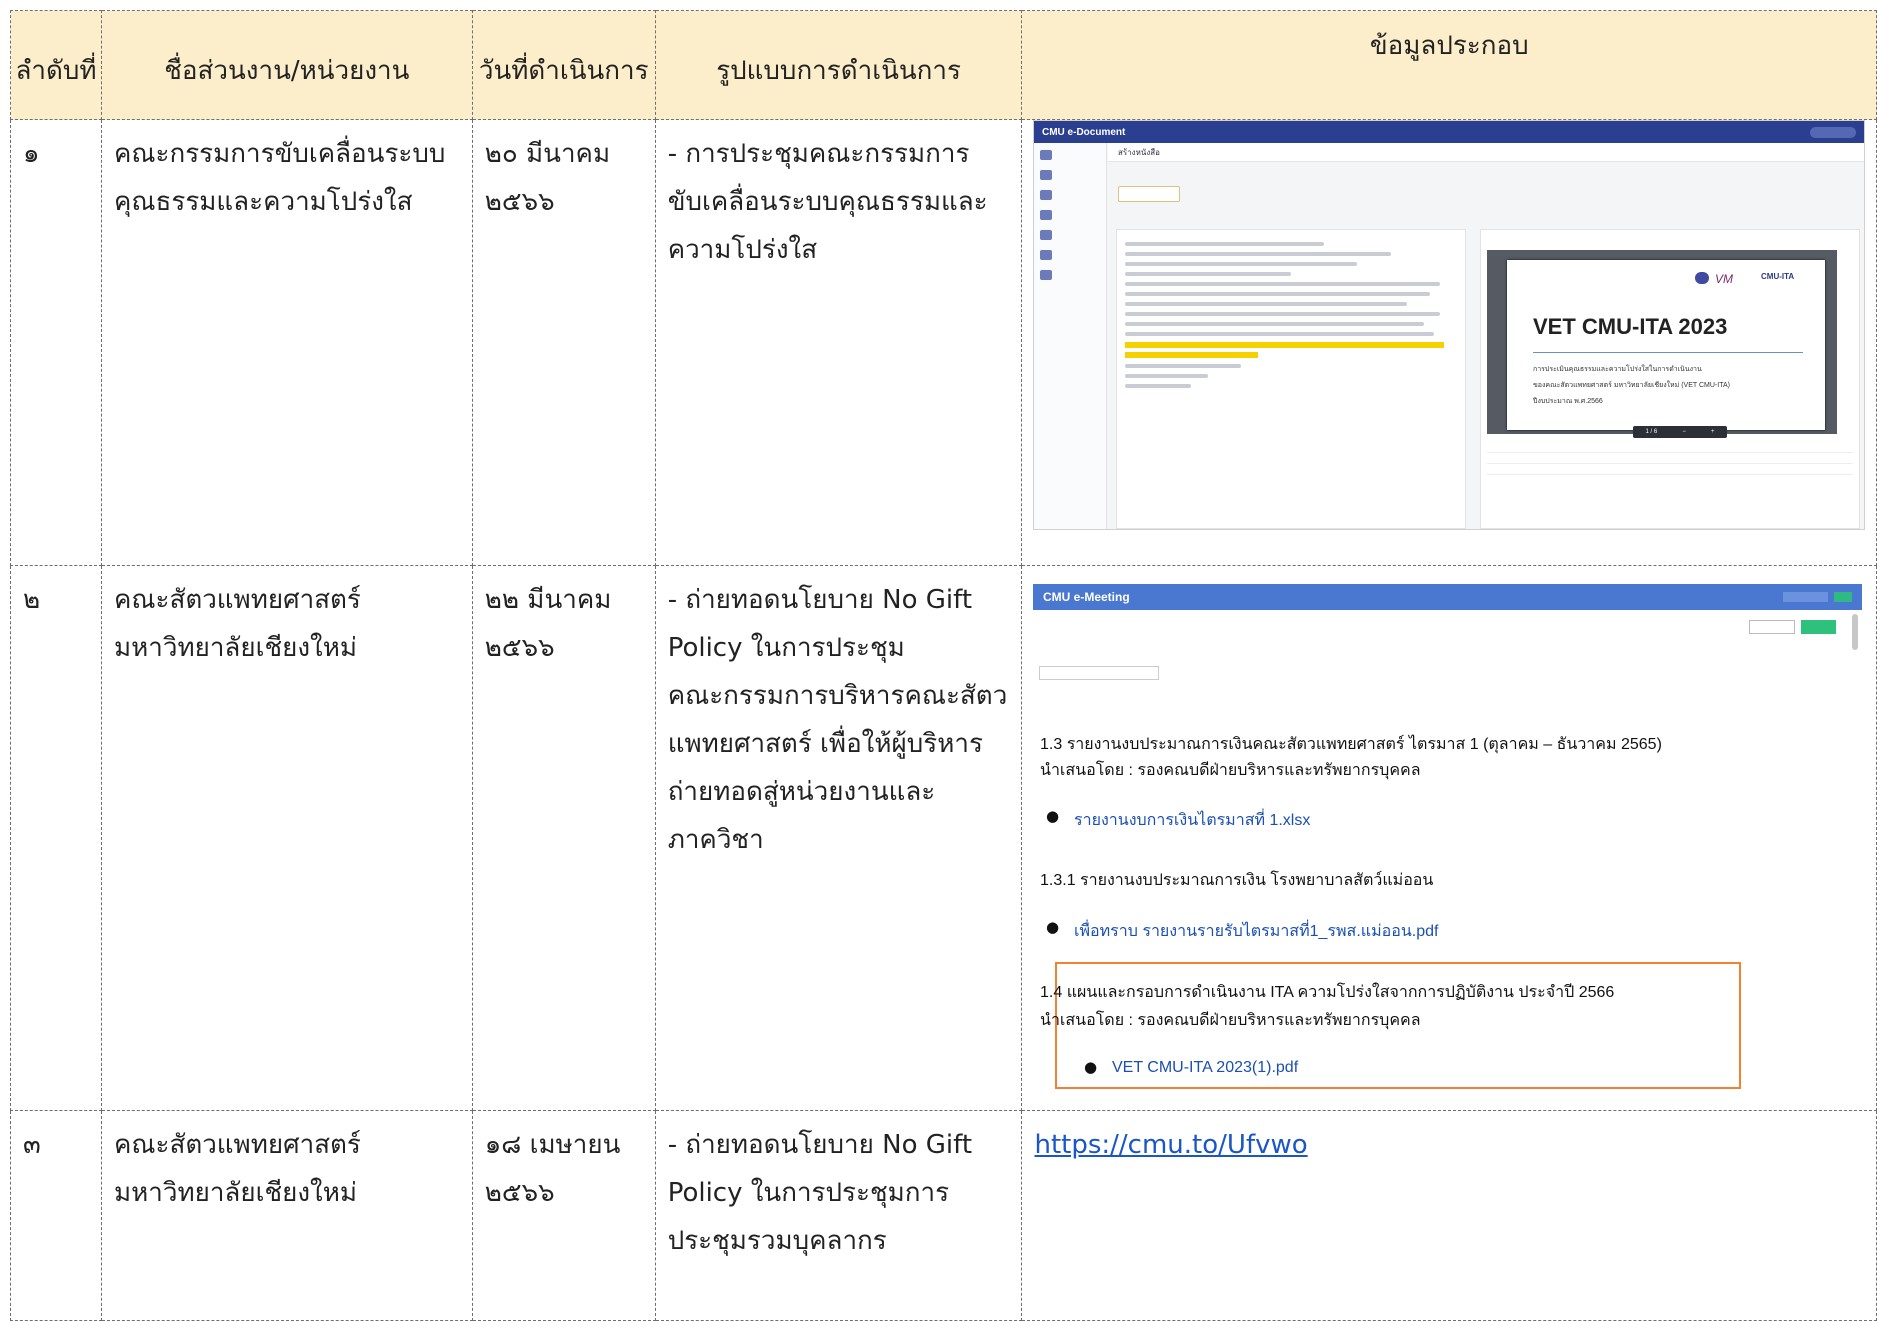 This screenshot has width=1877, height=1321. Describe the element at coordinates (1284, 345) in the screenshot. I see `highlighted-text` at that location.